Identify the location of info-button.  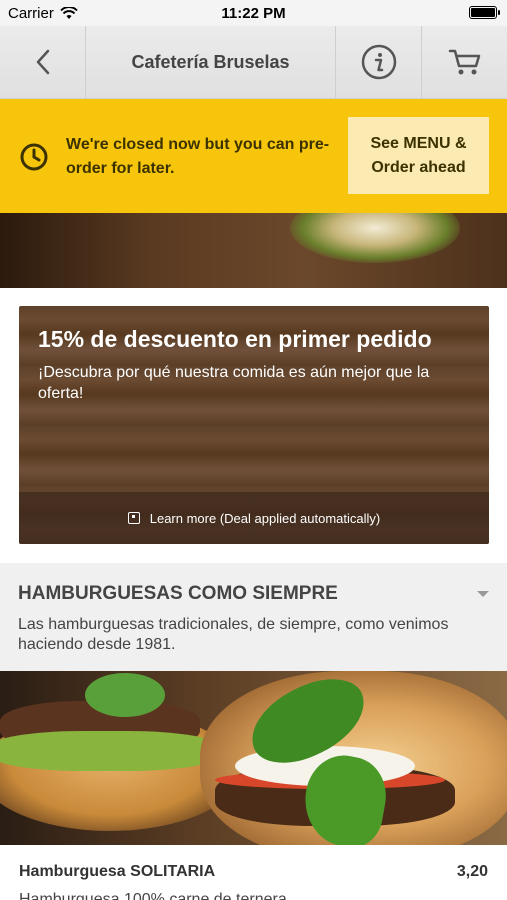
(379, 62).